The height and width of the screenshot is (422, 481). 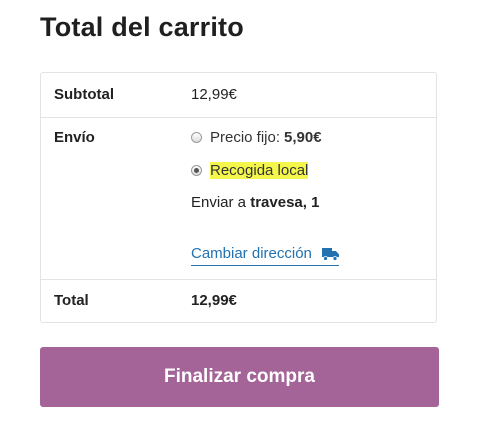 What do you see at coordinates (303, 137) in the screenshot?
I see `flat-rate-price: 5,90€` at bounding box center [303, 137].